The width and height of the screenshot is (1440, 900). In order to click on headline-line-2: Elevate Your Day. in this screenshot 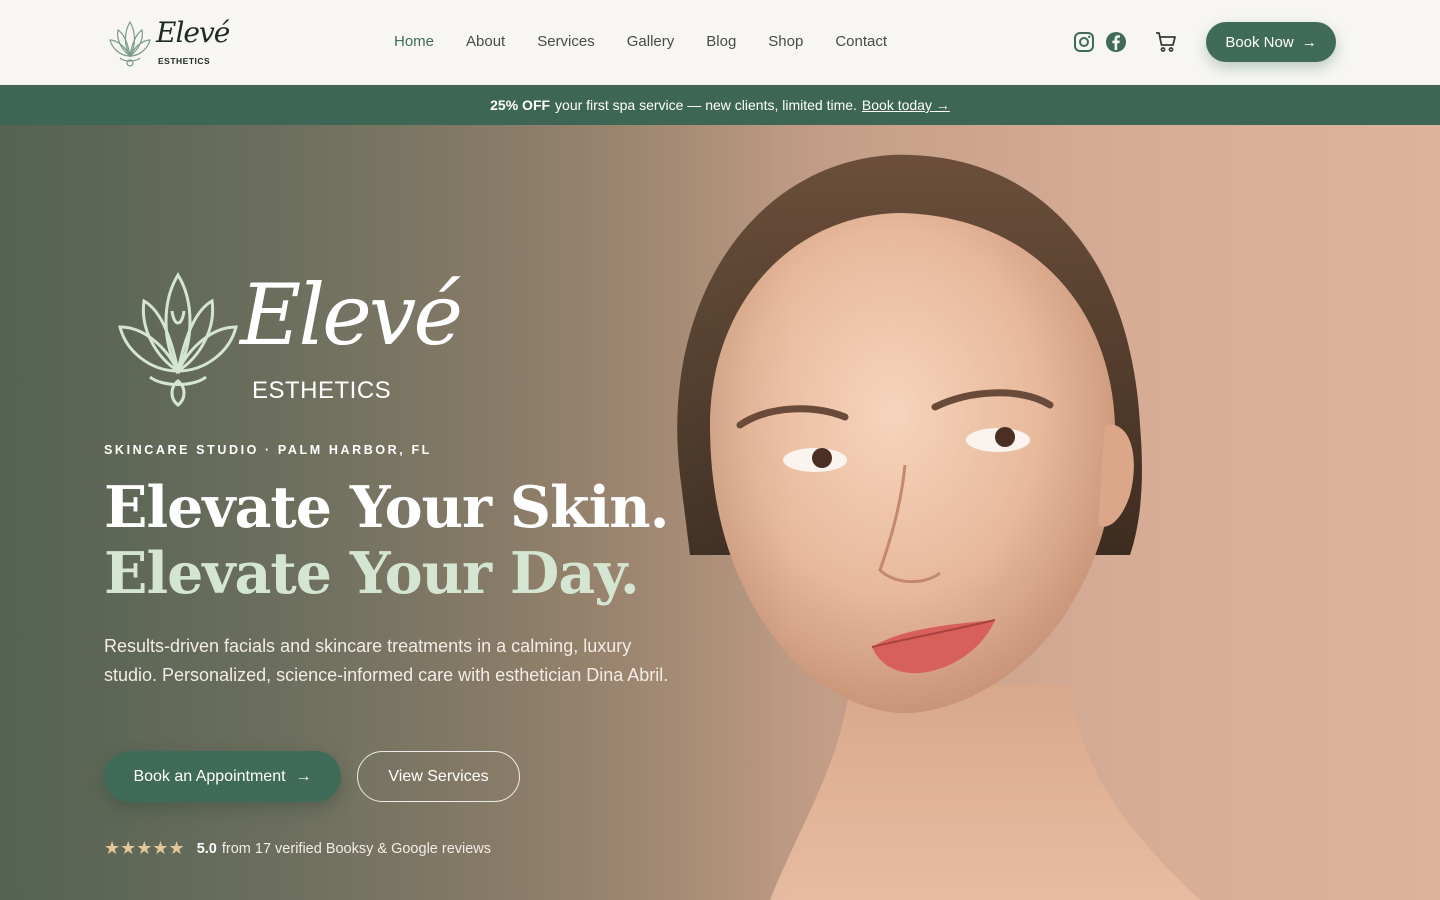, I will do `click(372, 573)`.